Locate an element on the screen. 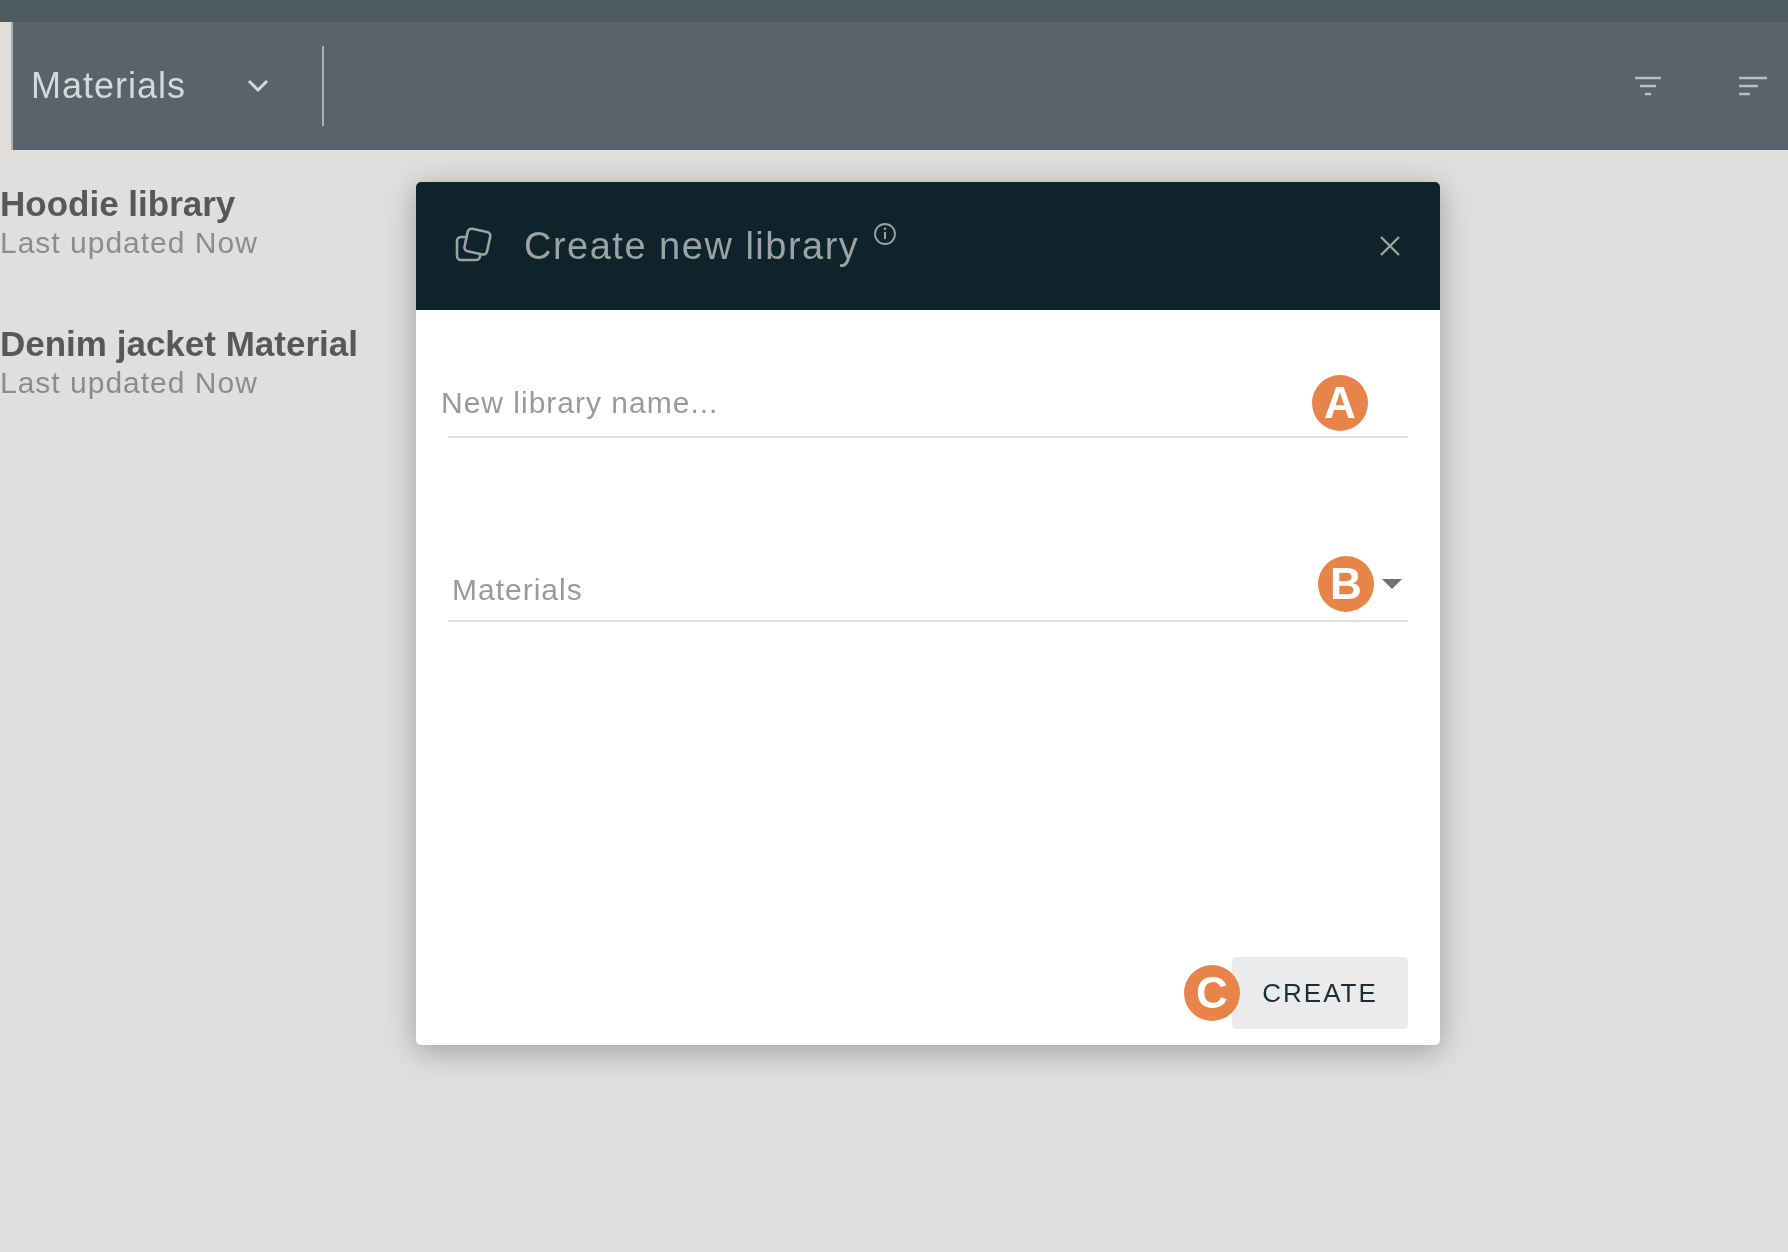 This screenshot has width=1788, height=1252. annotation-badge: A is located at coordinates (1340, 403).